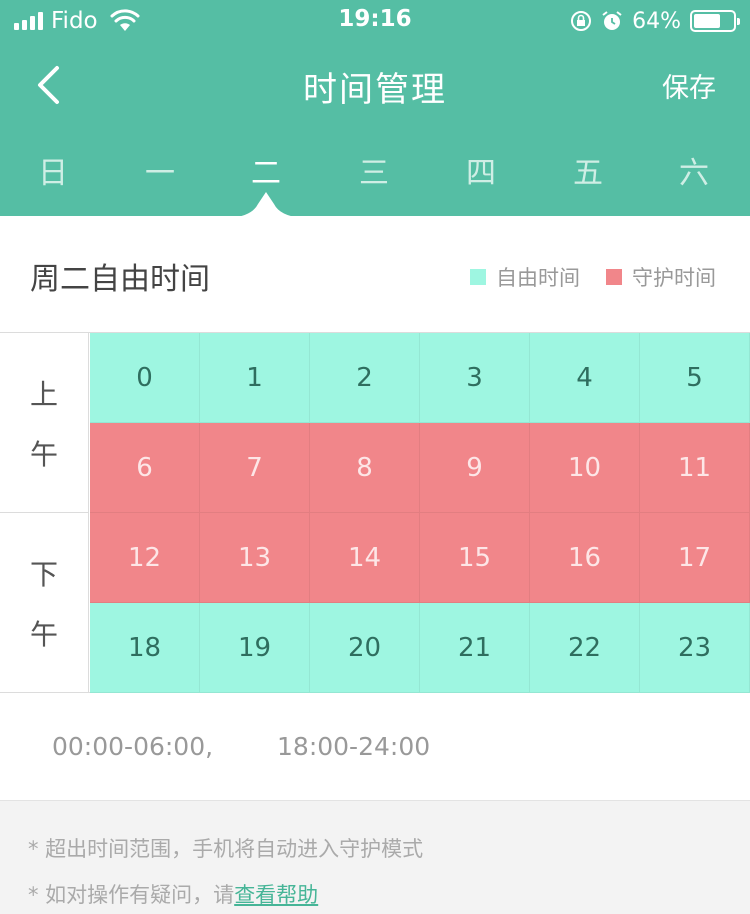 The image size is (750, 914). What do you see at coordinates (133, 746) in the screenshot?
I see `range-item: 00:00-06:00,` at bounding box center [133, 746].